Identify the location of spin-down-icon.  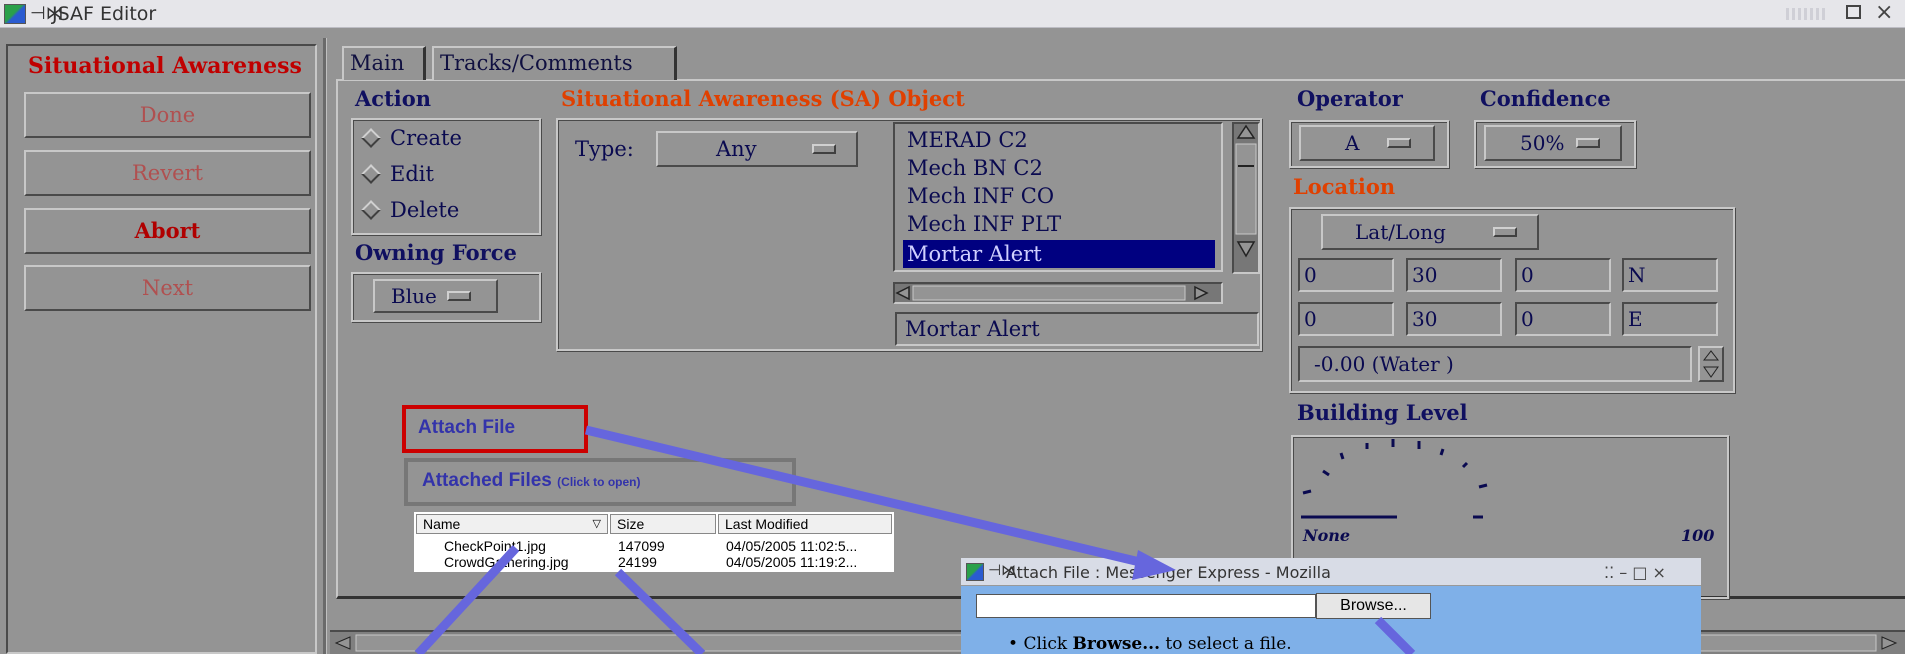
(1711, 372).